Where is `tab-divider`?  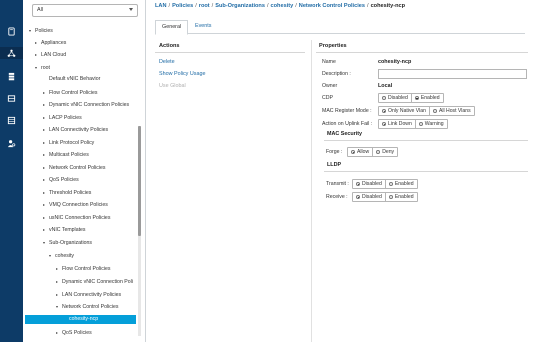 tab-divider is located at coordinates (340, 33).